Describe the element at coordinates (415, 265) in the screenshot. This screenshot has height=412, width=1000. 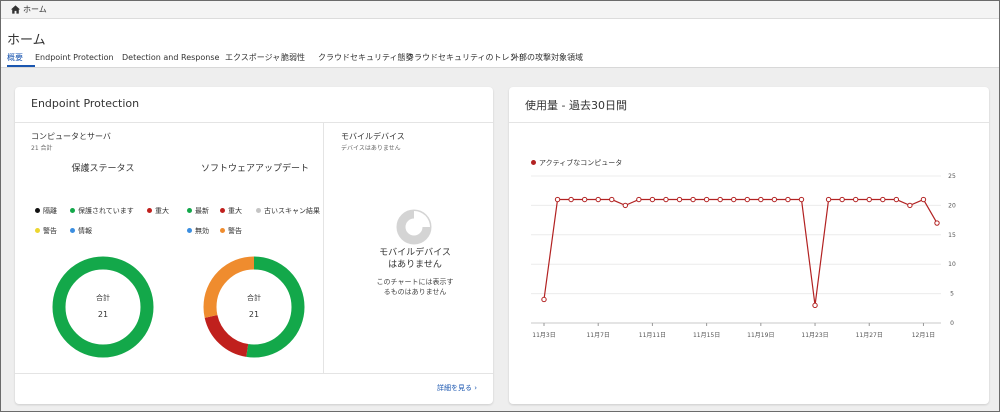
I see `mobile-empty-title-line: はありません` at that location.